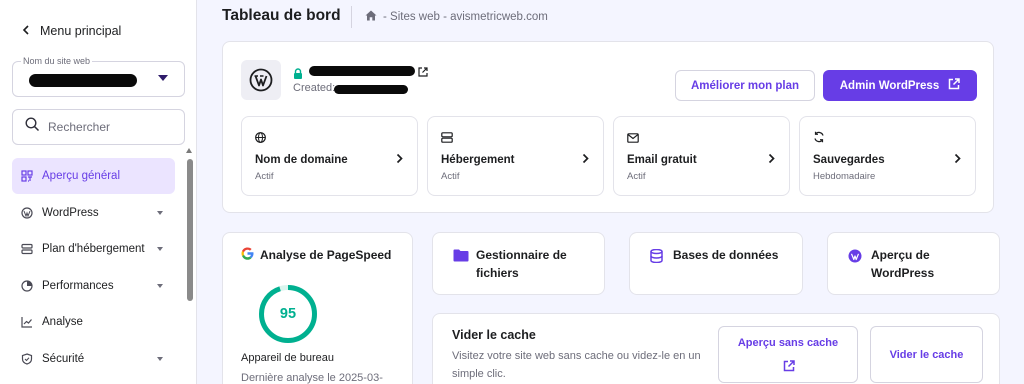  I want to click on grid-icon, so click(27, 176).